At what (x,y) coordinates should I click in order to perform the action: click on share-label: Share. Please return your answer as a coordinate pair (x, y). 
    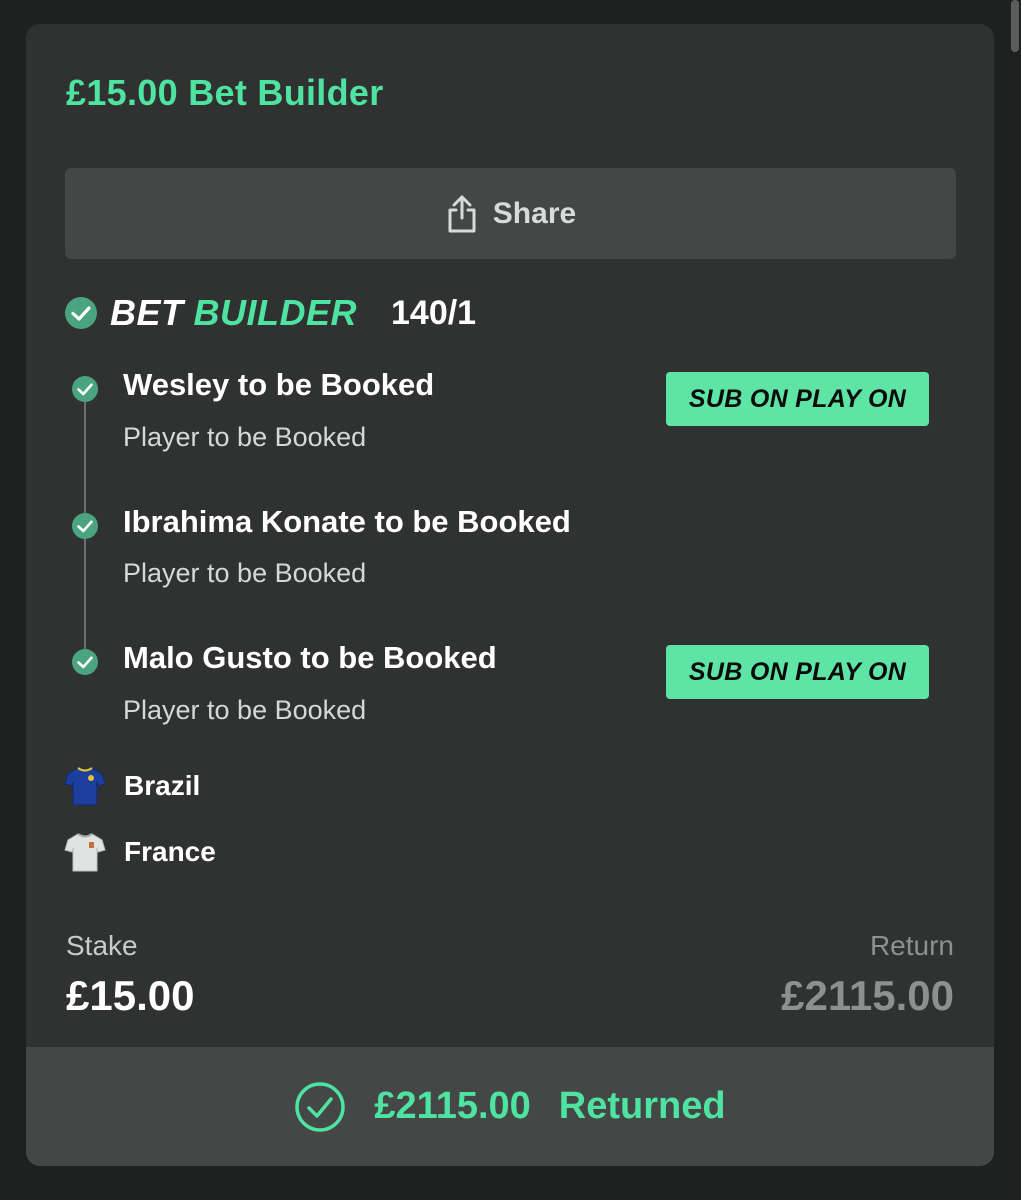
    Looking at the image, I should click on (534, 213).